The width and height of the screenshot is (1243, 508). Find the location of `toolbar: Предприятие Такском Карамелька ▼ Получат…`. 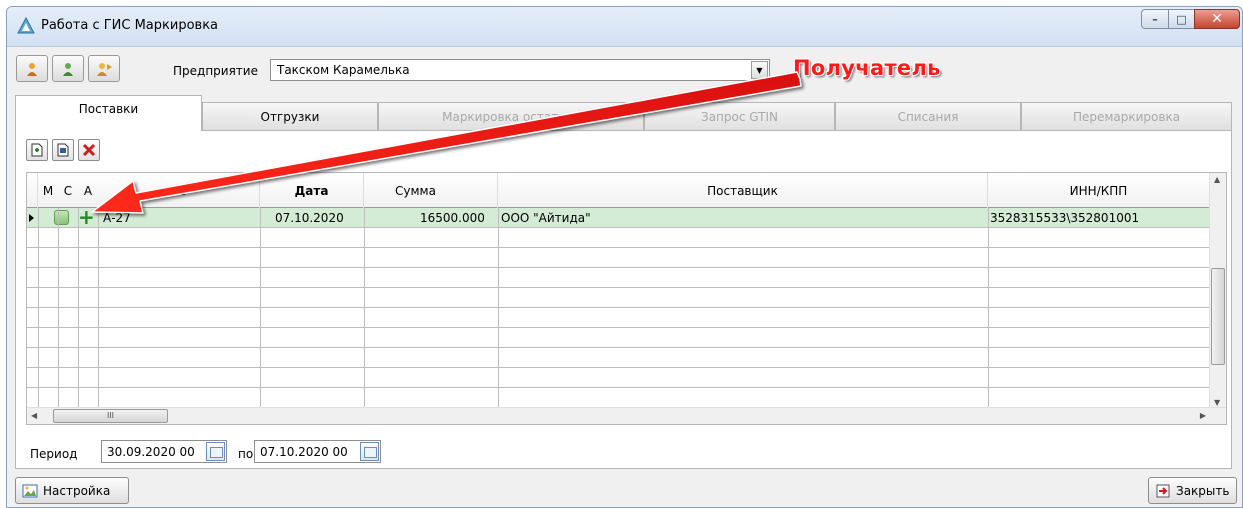

toolbar: Предприятие Такском Карамелька ▼ Получат… is located at coordinates (624, 67).